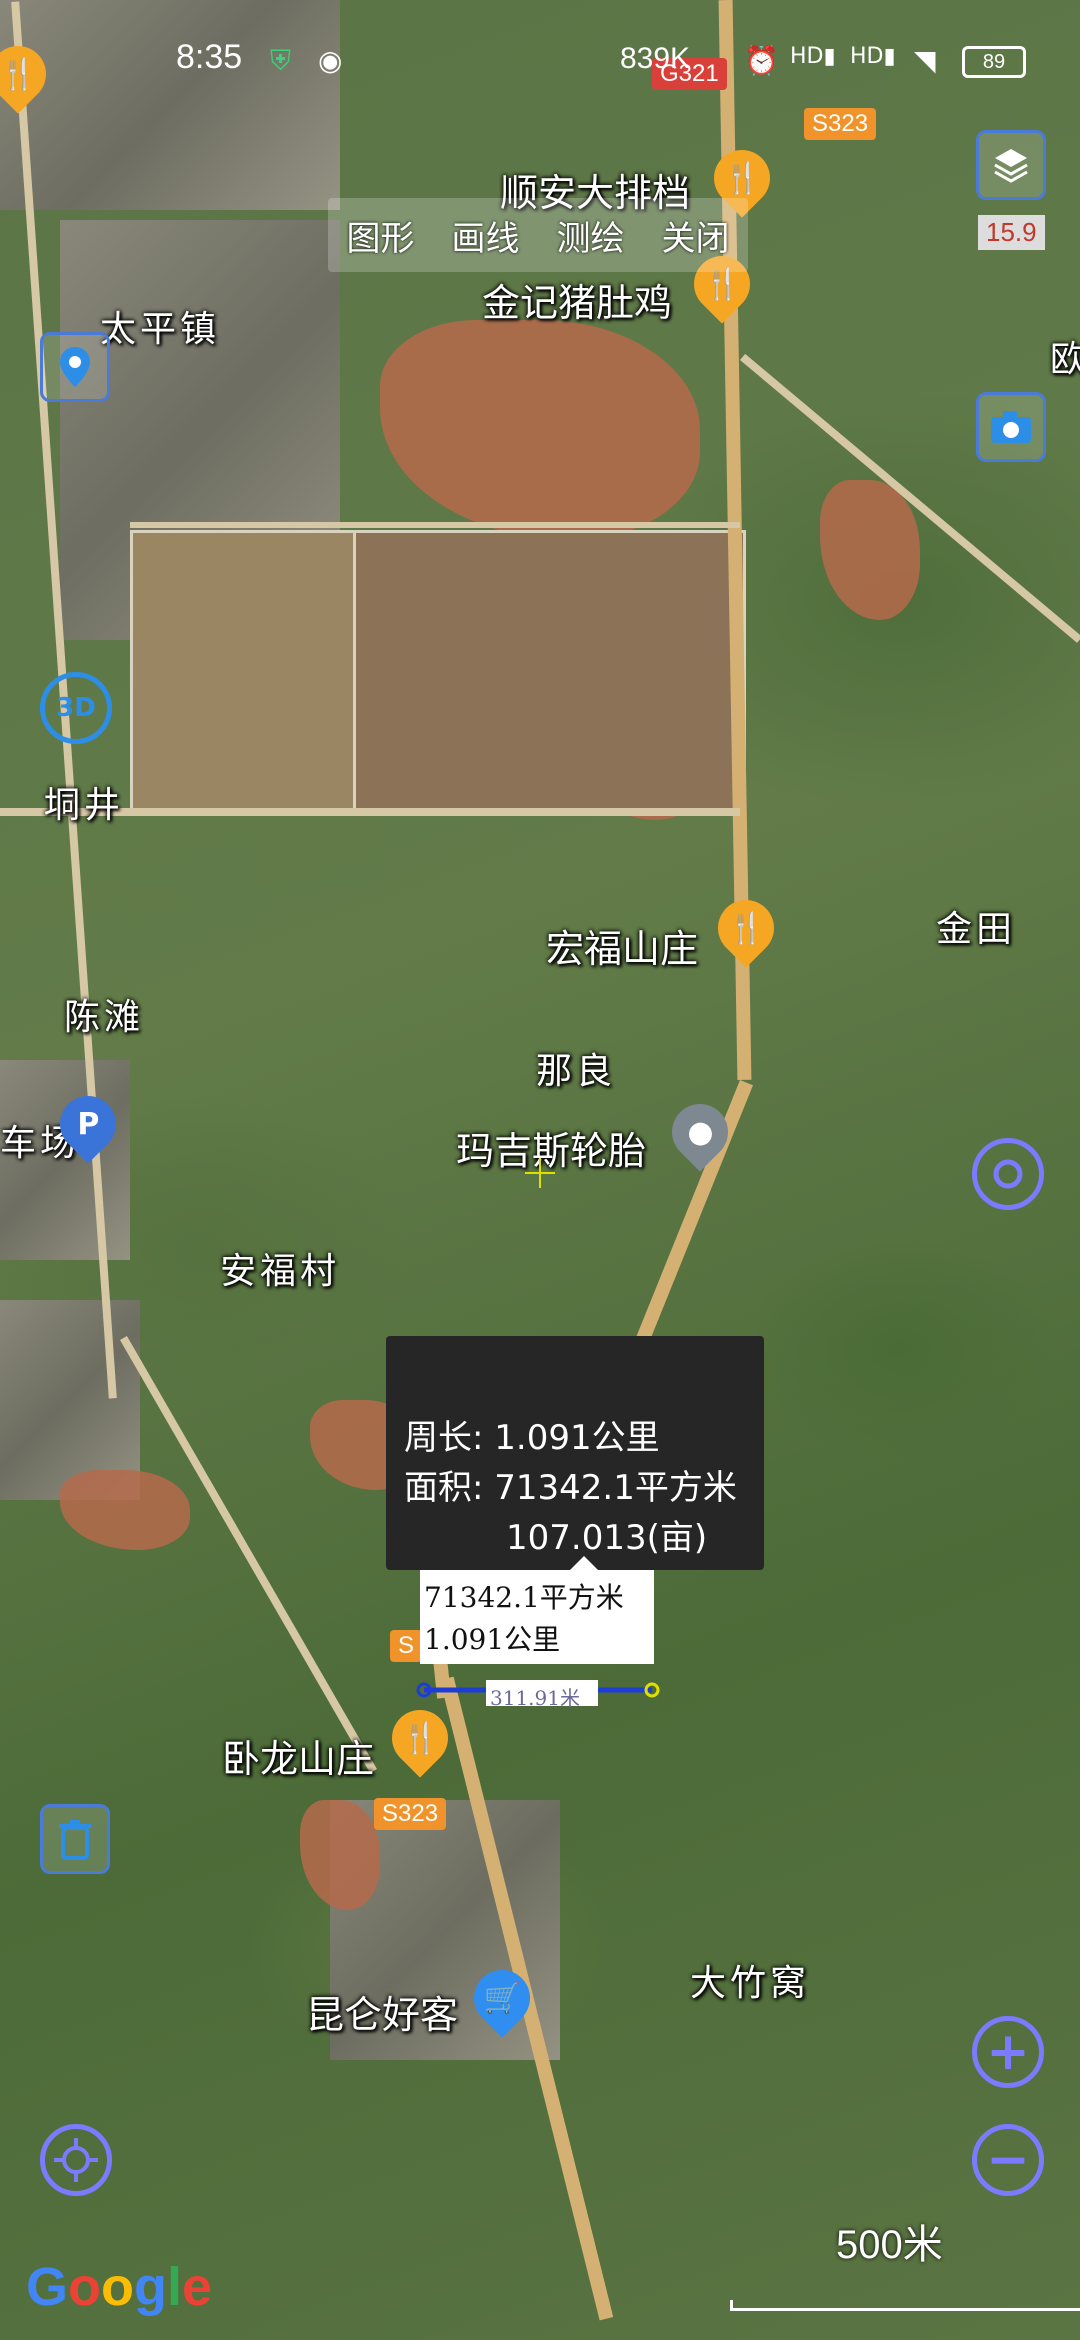 This screenshot has height=2340, width=1080. I want to click on wifi-icon: ◥, so click(925, 60).